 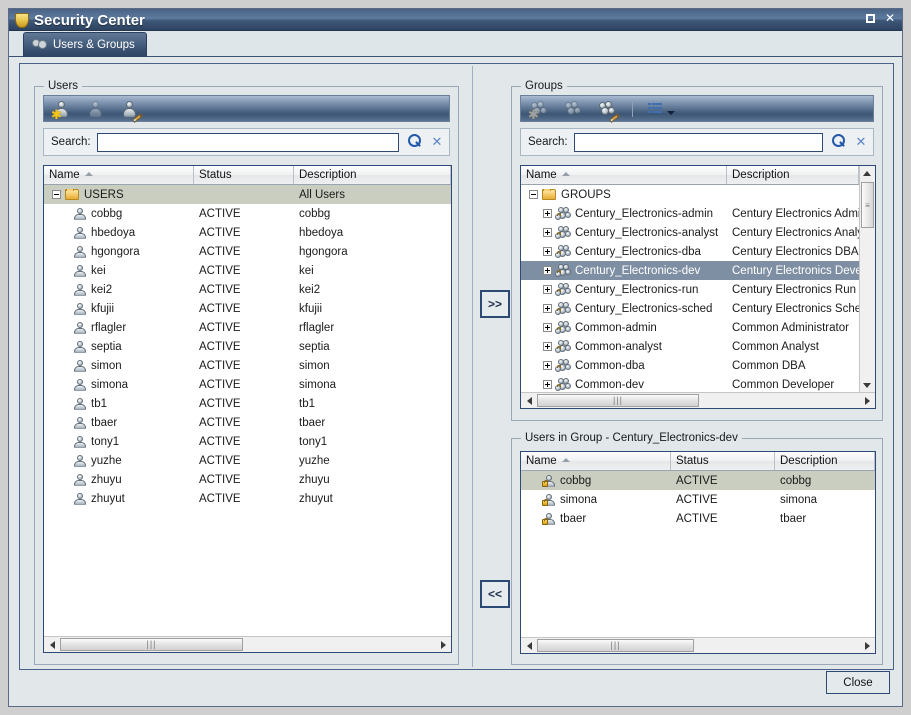 I want to click on groups-vscroll-down, so click(x=867, y=385).